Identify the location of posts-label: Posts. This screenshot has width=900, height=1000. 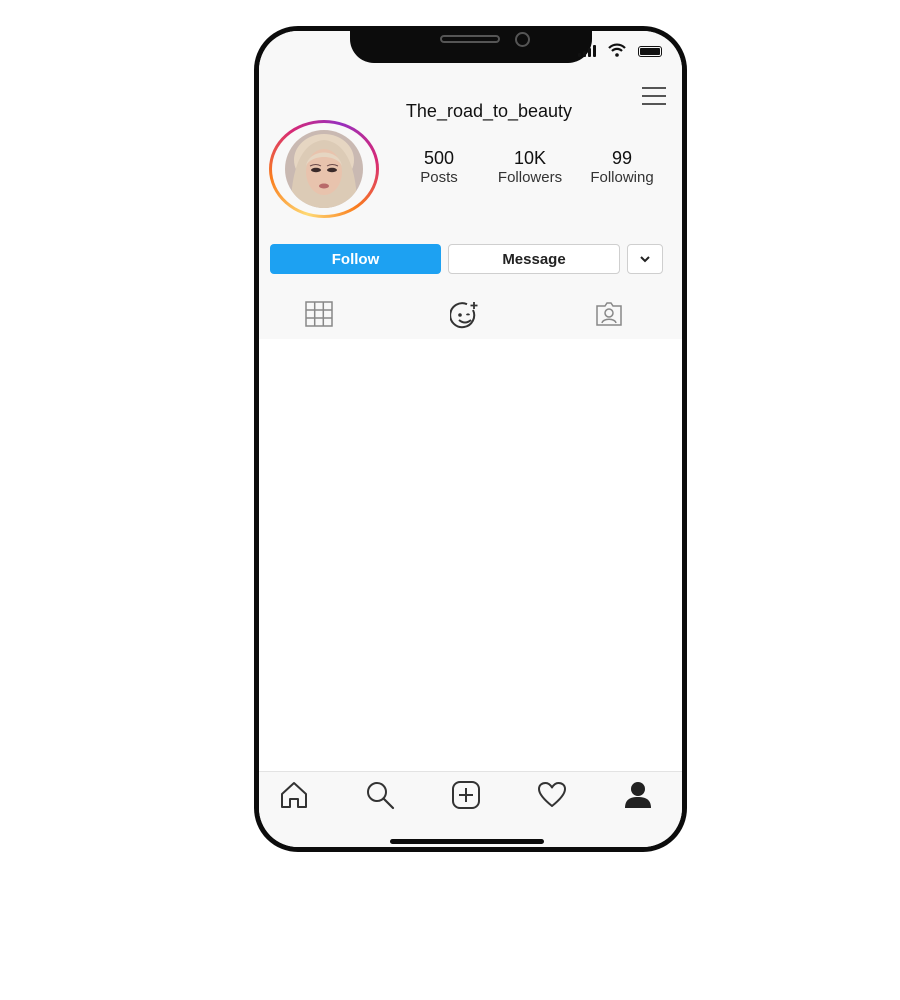
(439, 177).